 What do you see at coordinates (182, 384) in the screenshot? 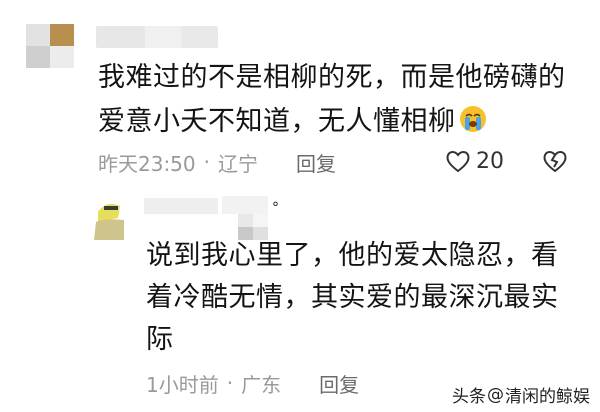
I see `timestamp: 1小时前` at bounding box center [182, 384].